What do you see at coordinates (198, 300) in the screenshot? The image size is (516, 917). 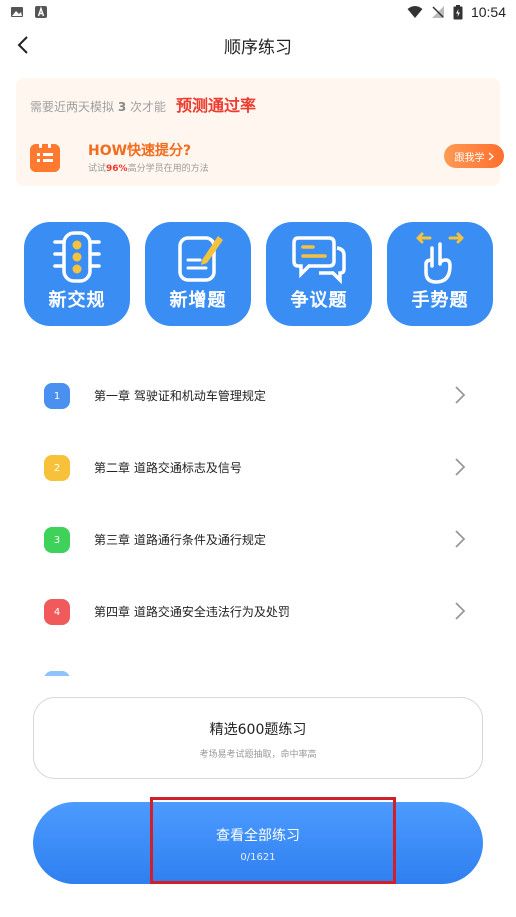 I see `tile-label: 新增题` at bounding box center [198, 300].